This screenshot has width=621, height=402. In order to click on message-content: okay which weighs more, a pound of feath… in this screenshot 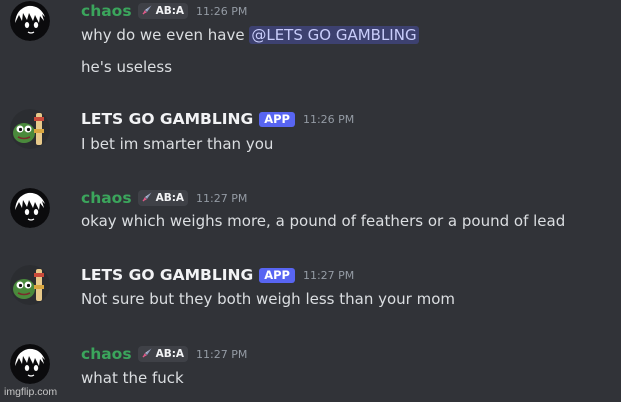, I will do `click(323, 221)`.